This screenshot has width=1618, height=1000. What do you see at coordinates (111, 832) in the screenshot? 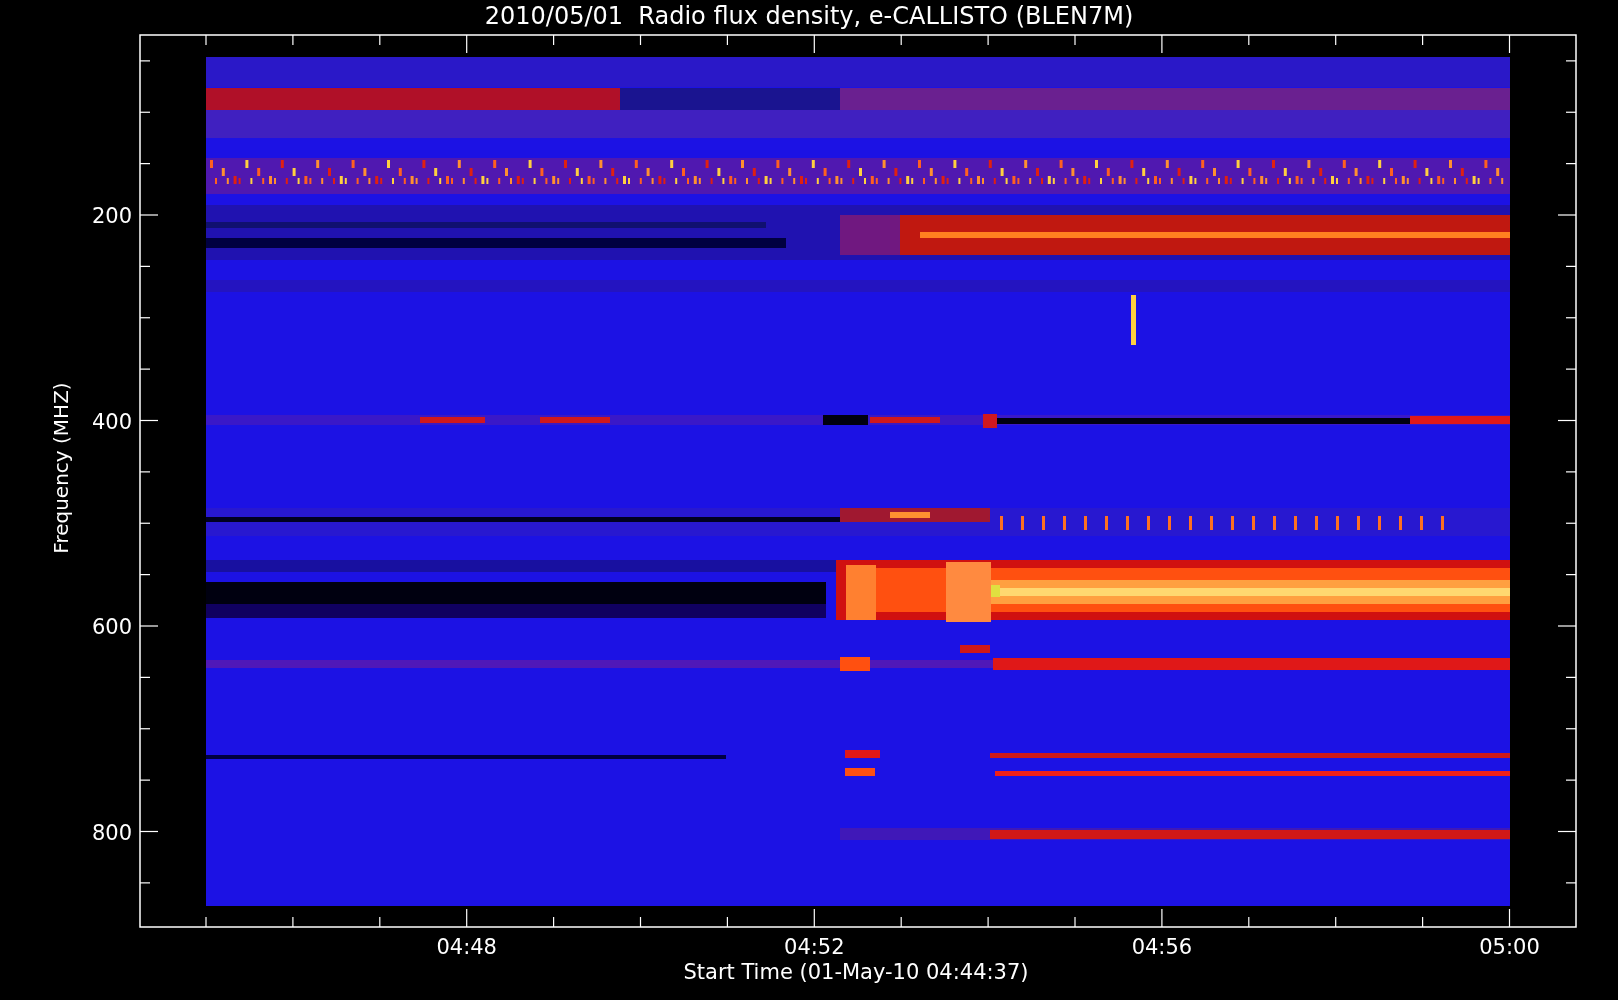
I see `y-tick-label: 800` at bounding box center [111, 832].